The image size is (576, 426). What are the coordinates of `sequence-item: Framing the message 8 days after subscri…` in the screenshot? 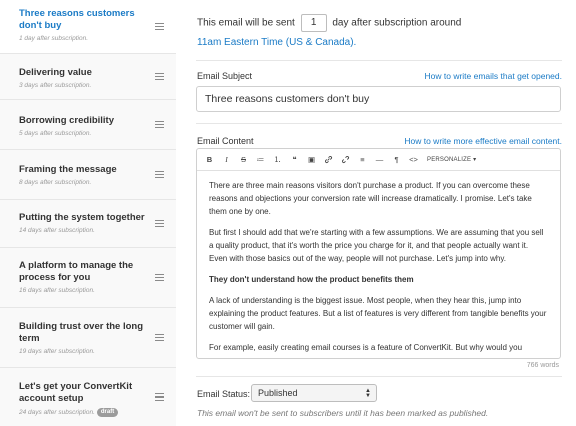 It's located at (88, 175).